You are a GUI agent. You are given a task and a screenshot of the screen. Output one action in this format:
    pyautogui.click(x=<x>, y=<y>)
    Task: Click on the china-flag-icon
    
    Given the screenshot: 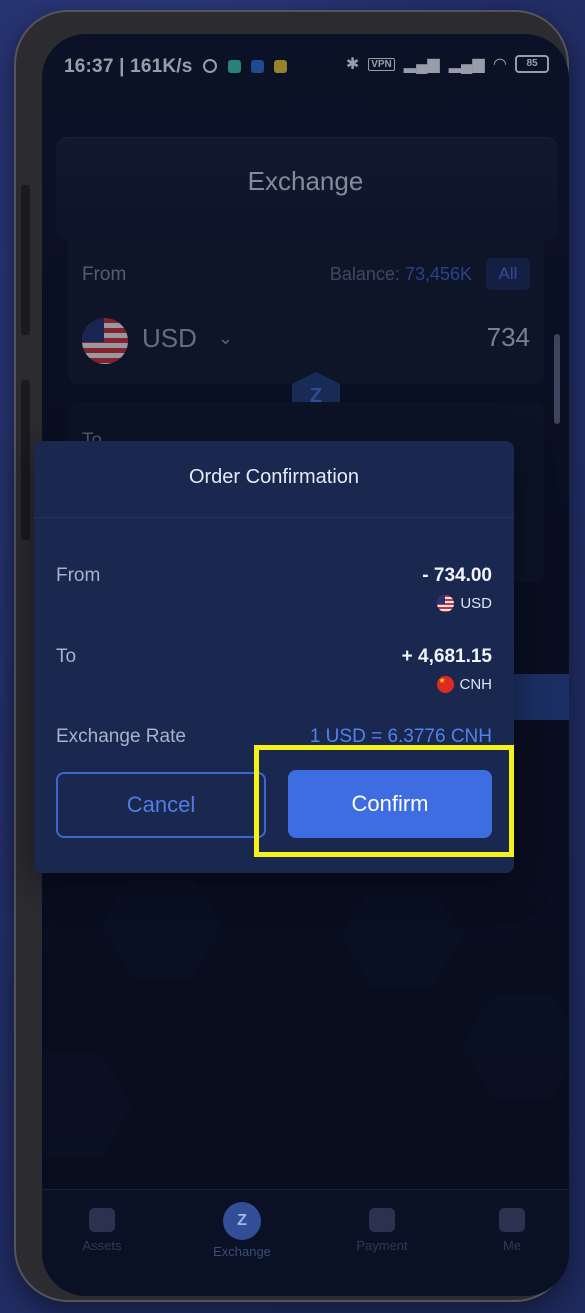 What is the action you would take?
    pyautogui.click(x=445, y=684)
    